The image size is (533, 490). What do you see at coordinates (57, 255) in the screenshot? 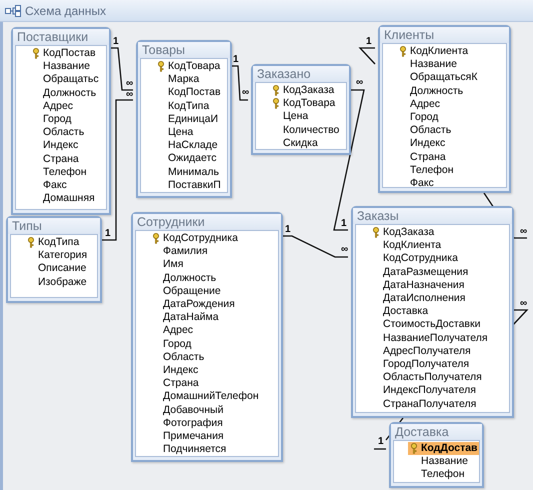
I see `field-item: Категория` at bounding box center [57, 255].